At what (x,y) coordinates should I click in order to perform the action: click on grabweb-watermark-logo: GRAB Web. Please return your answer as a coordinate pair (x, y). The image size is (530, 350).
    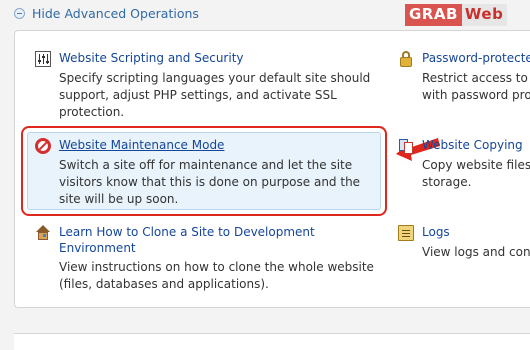
    Looking at the image, I should click on (456, 15).